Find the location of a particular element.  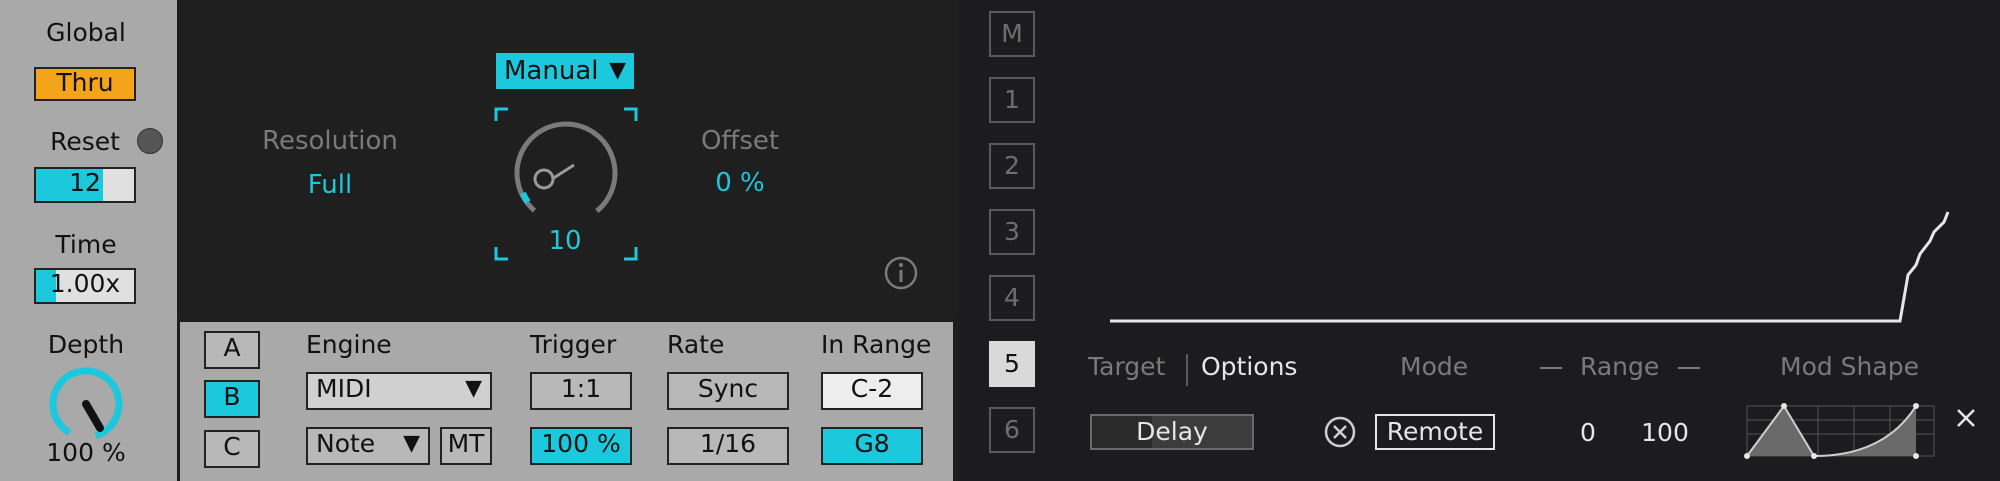

modulation-curve is located at coordinates (1530, 267).